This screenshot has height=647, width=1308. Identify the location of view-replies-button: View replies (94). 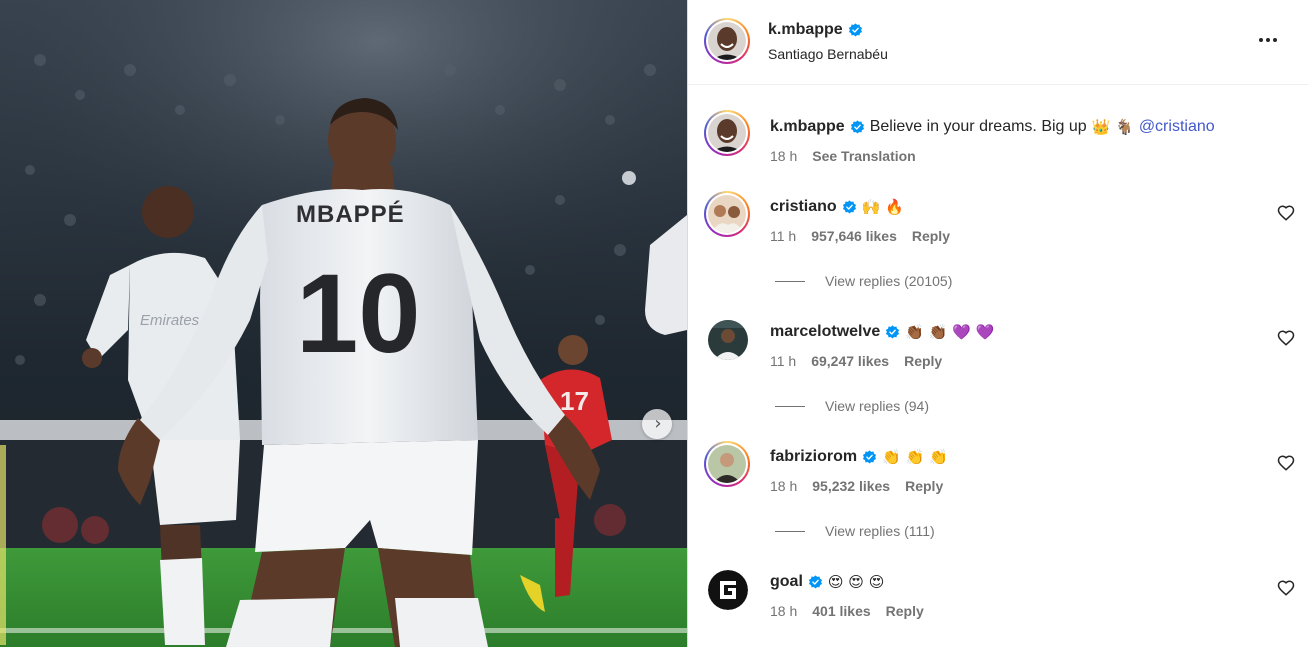
(852, 406).